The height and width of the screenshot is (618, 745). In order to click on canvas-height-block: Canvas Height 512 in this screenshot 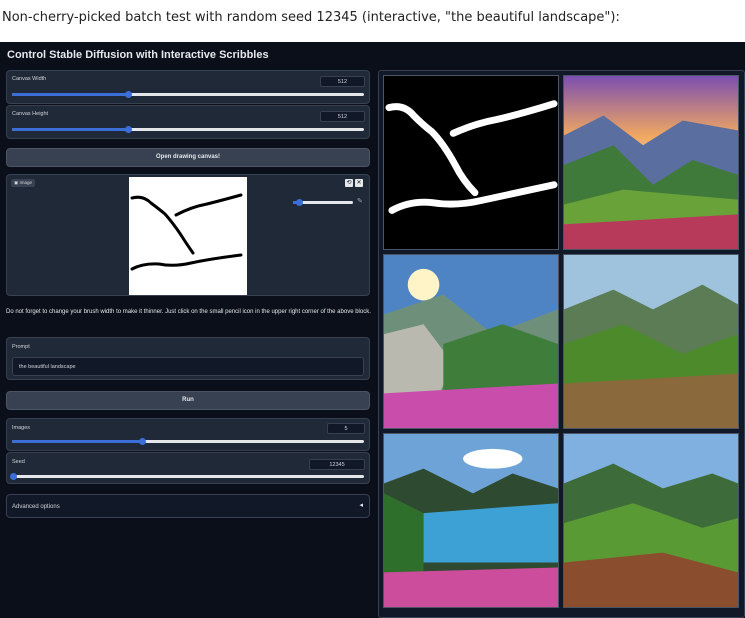, I will do `click(188, 122)`.